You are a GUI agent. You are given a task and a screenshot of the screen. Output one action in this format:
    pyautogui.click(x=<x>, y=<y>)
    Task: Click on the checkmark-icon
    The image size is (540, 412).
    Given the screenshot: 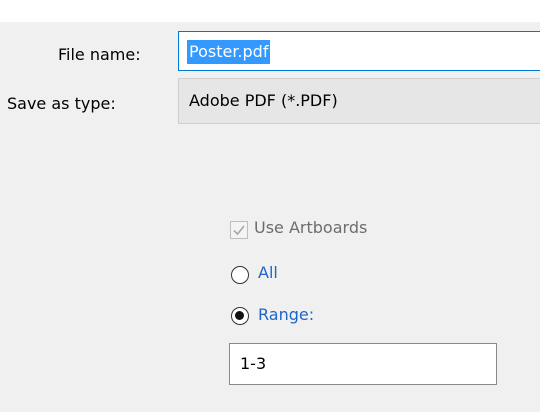 What is the action you would take?
    pyautogui.click(x=239, y=230)
    